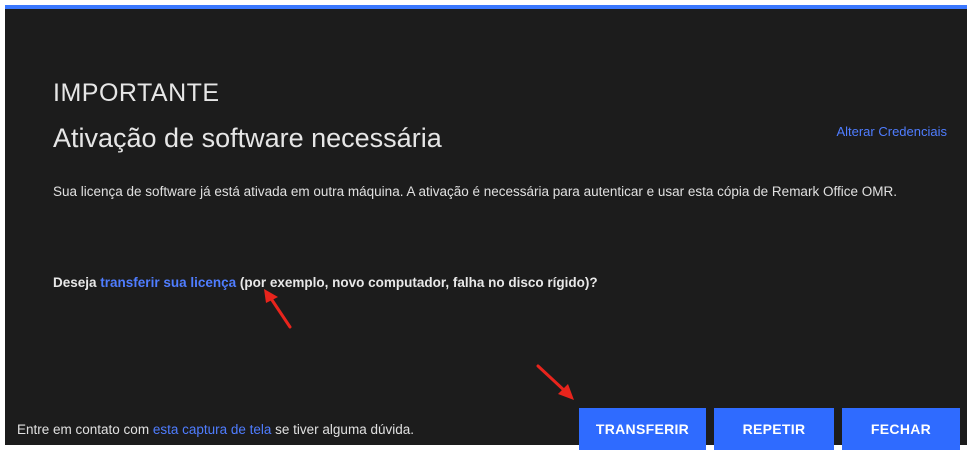 The height and width of the screenshot is (450, 974). Describe the element at coordinates (212, 429) in the screenshot. I see `screenshot-link: esta captura de tela` at that location.